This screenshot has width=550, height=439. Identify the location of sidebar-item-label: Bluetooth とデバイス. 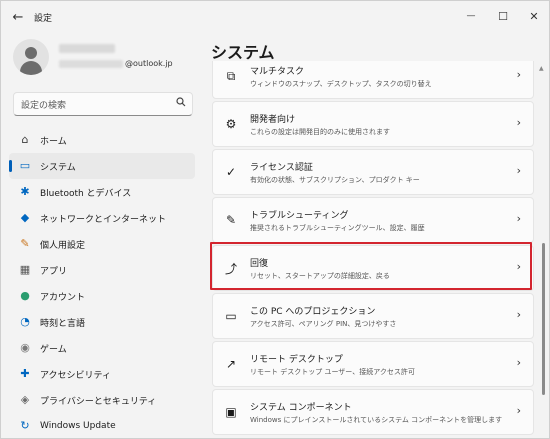
(86, 193).